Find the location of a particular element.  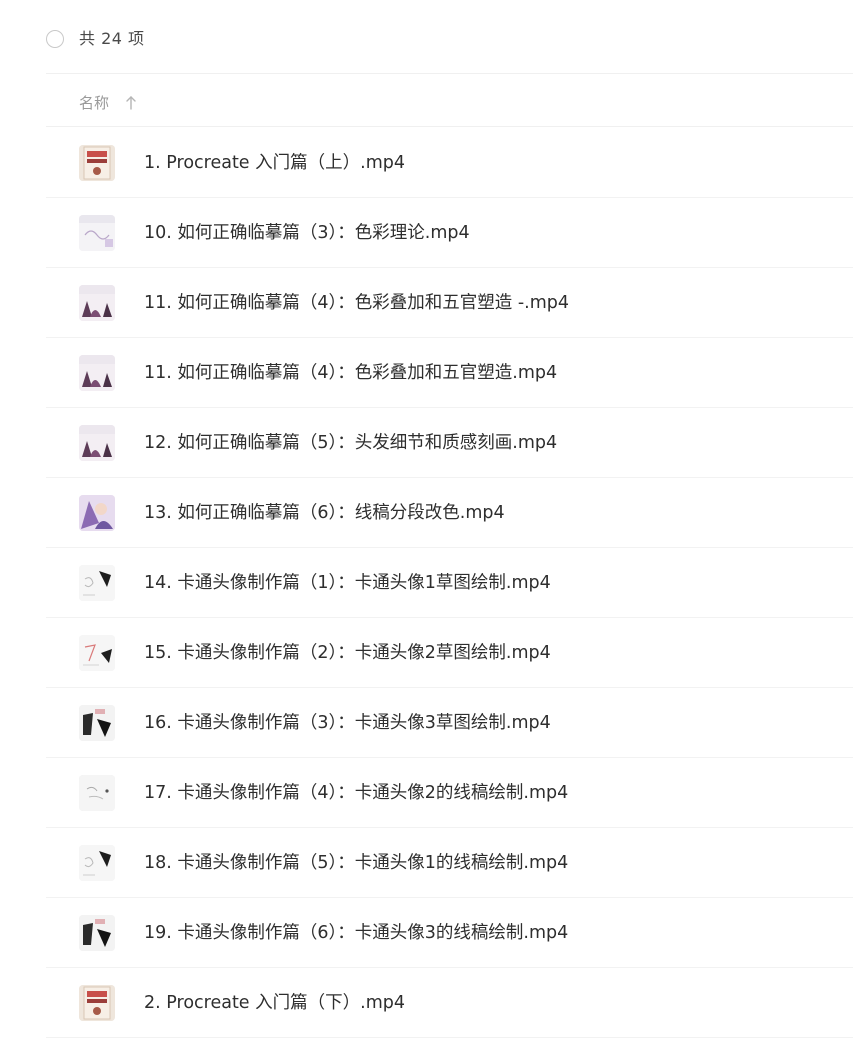

file-row: 10. 如何正确临摹篇（3）：色彩理论.mp4 is located at coordinates (426, 233).